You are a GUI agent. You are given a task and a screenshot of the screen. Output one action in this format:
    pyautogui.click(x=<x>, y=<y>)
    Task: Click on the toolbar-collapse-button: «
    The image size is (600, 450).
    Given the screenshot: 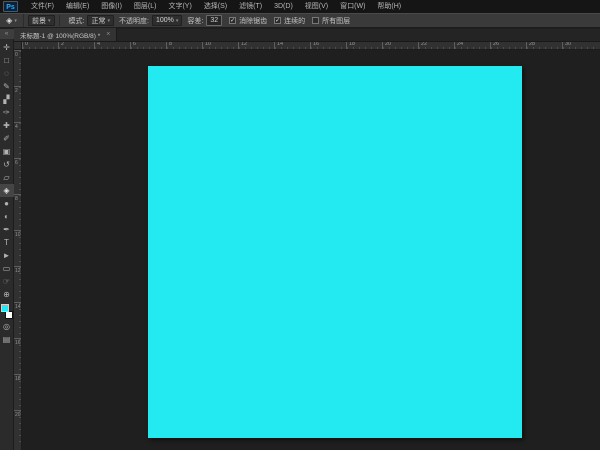 What is the action you would take?
    pyautogui.click(x=7, y=34)
    